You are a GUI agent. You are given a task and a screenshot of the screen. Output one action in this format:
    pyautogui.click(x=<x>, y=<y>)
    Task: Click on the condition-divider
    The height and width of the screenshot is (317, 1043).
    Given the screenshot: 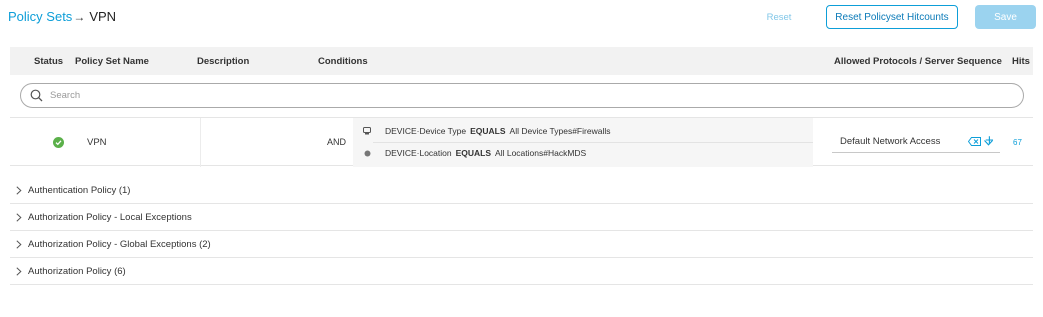 What is the action you would take?
    pyautogui.click(x=593, y=142)
    